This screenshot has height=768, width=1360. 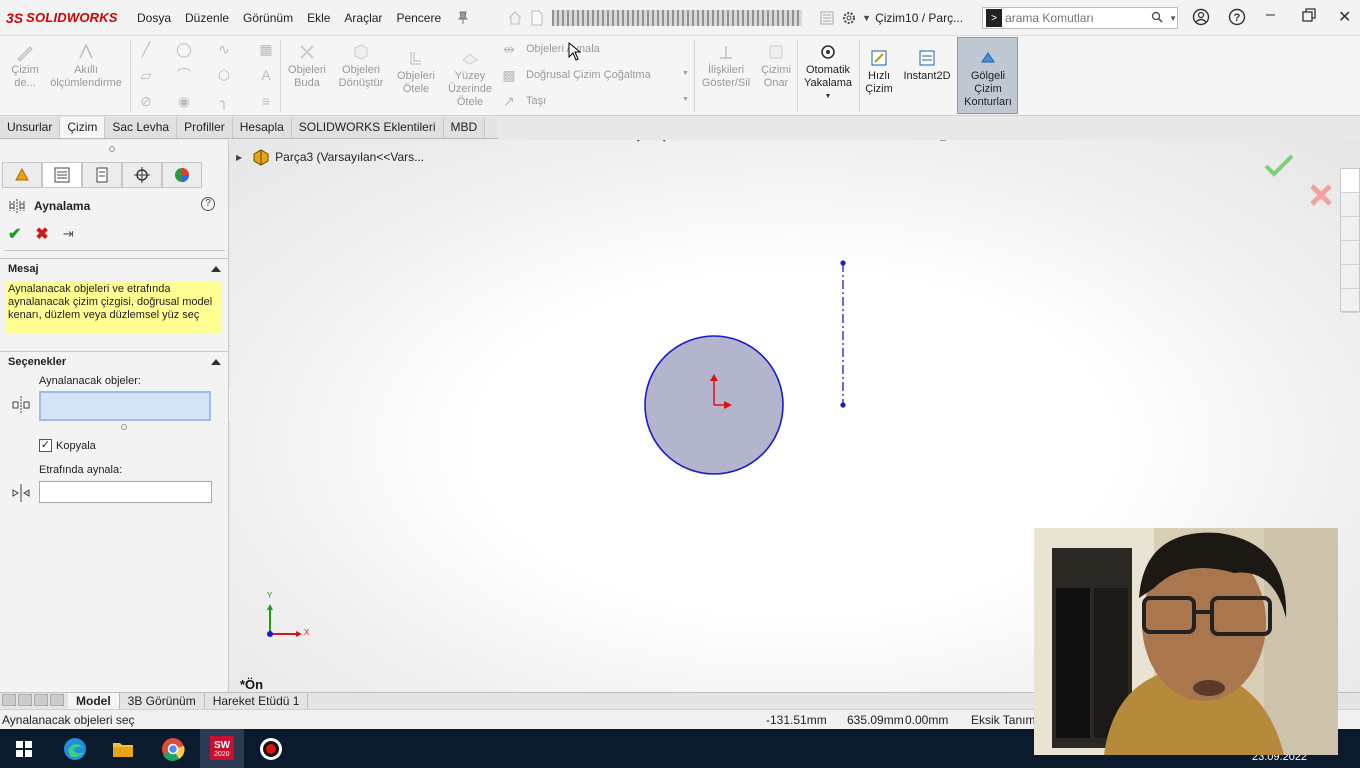 I want to click on tab-scroll-buttons, so click(x=34, y=701).